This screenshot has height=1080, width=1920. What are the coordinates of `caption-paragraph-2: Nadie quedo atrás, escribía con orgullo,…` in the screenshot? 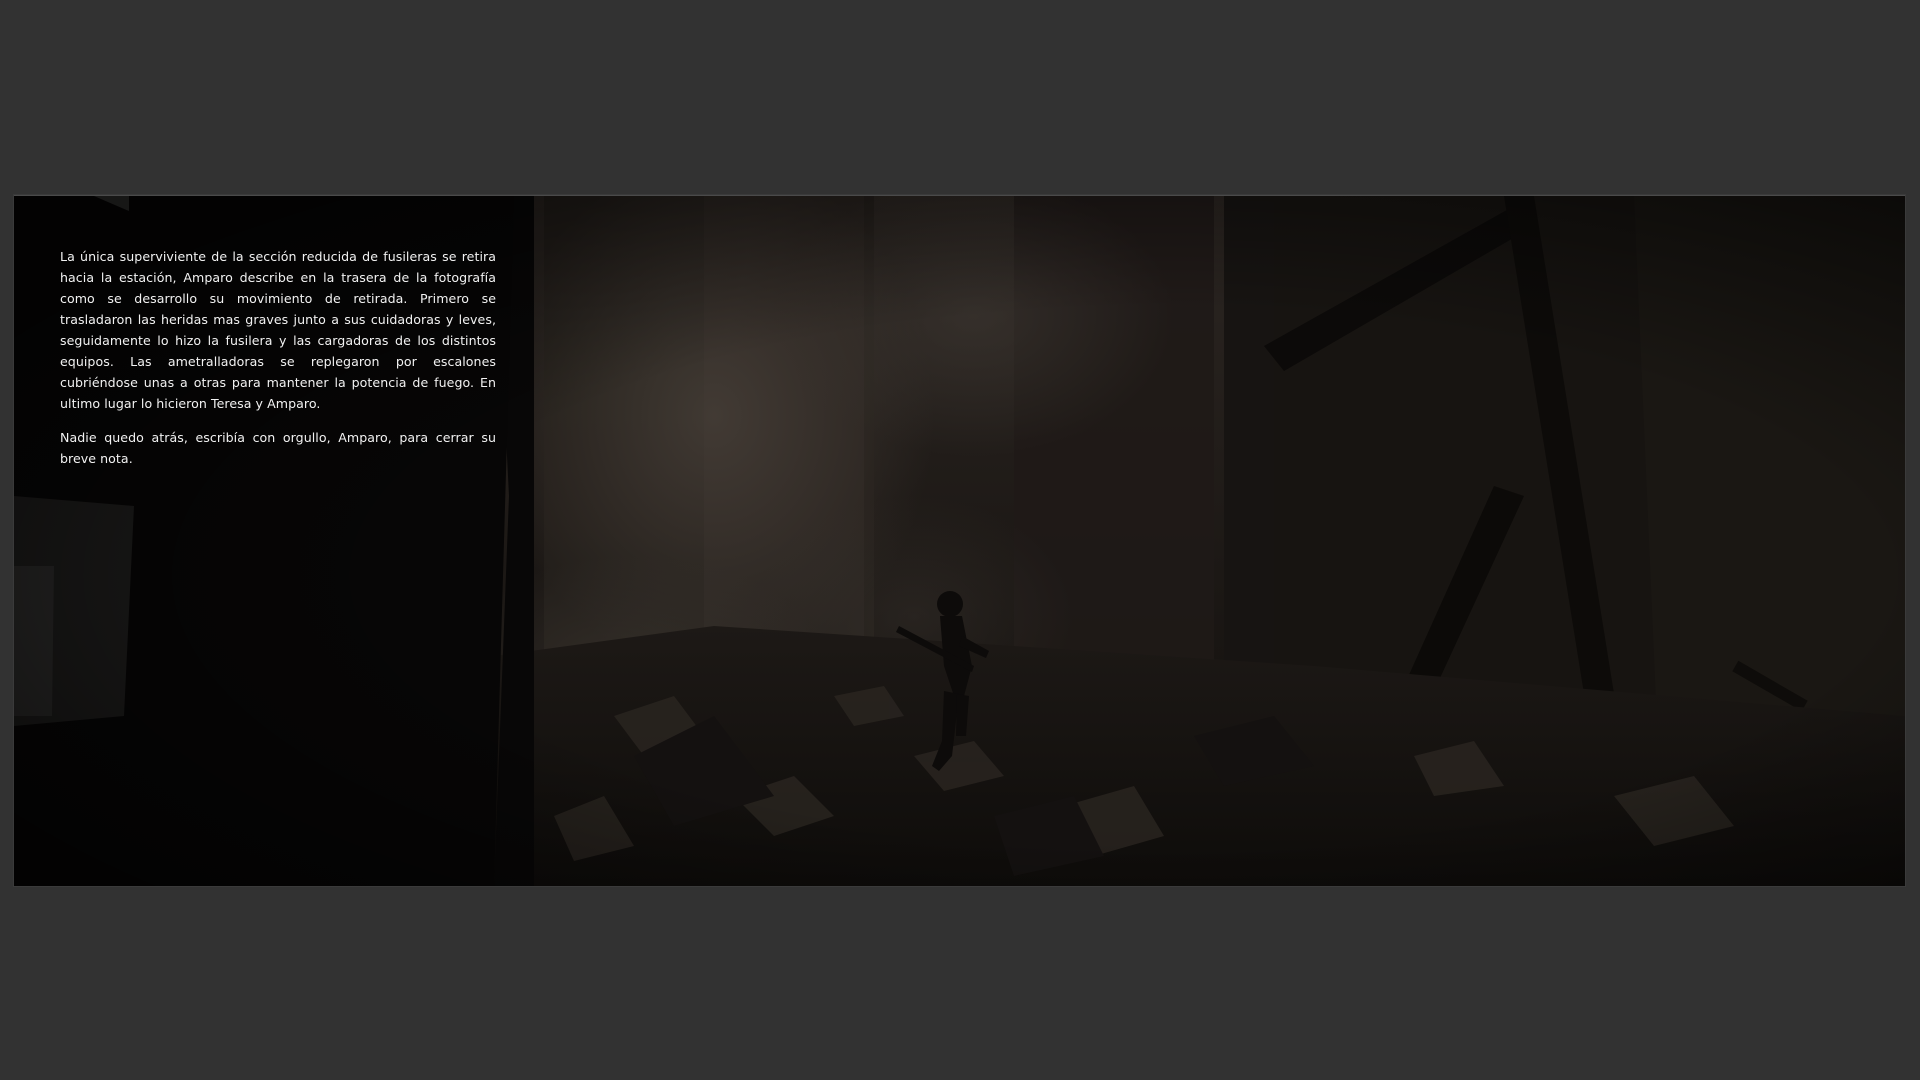 It's located at (278, 448).